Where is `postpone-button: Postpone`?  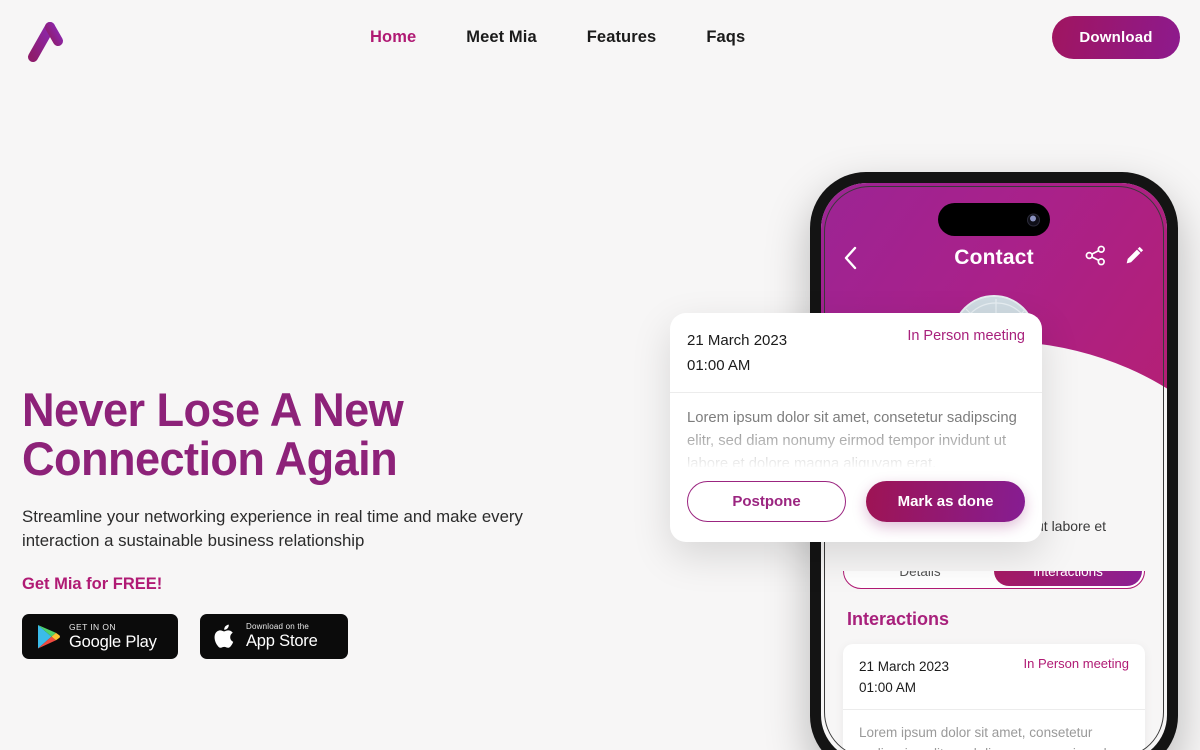 postpone-button: Postpone is located at coordinates (767, 501).